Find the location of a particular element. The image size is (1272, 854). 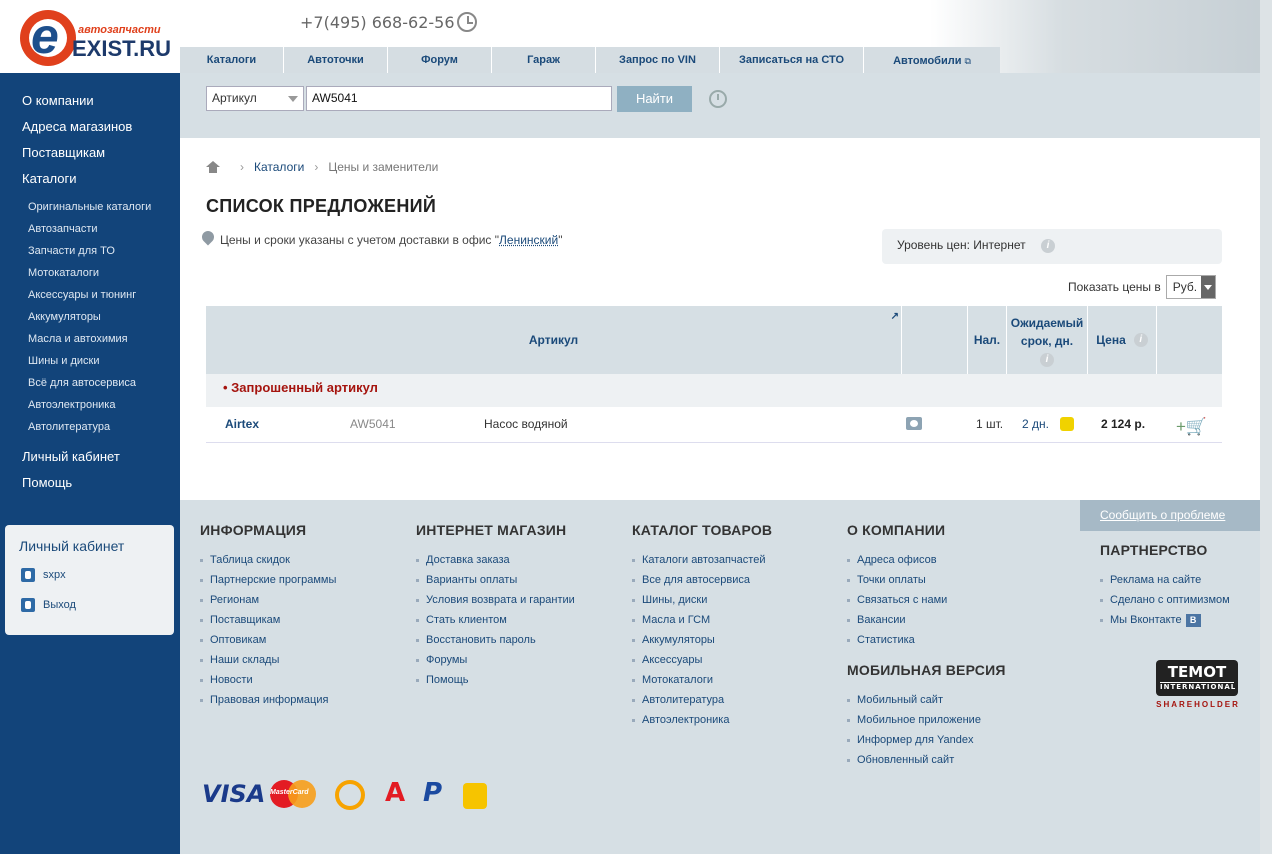

header-cart is located at coordinates (1189, 340).